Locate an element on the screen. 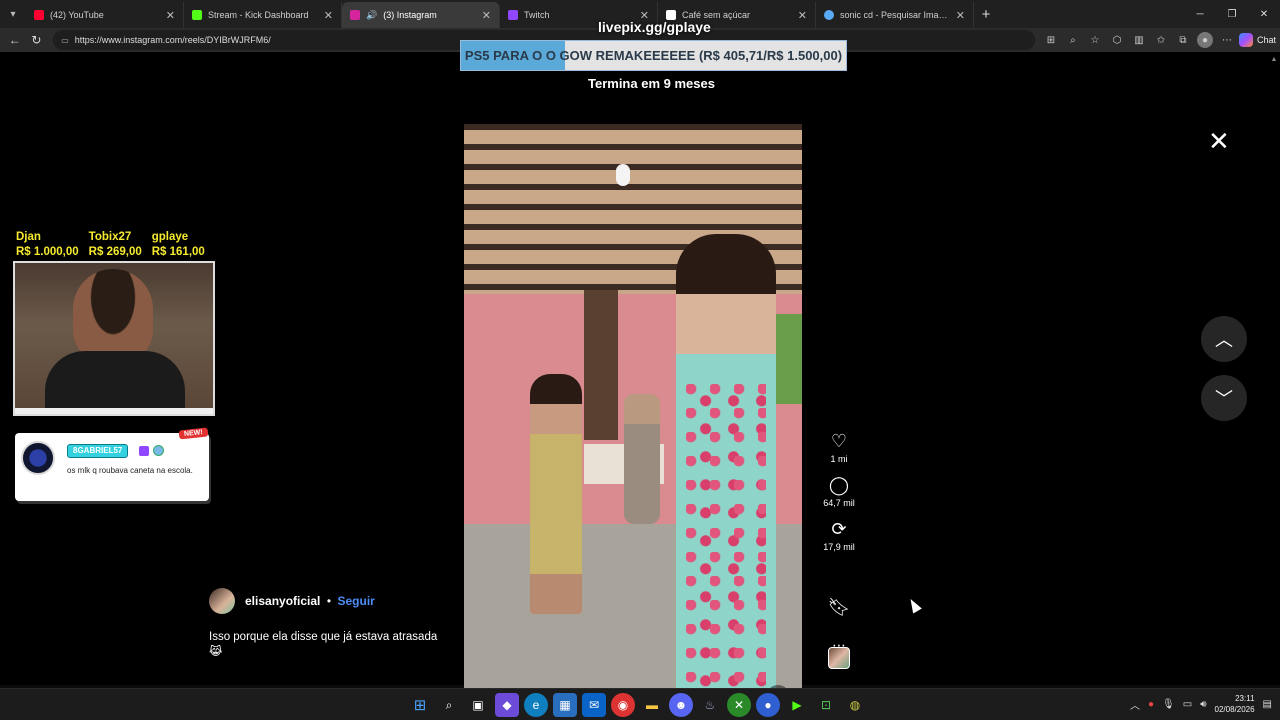 This screenshot has height=720, width=1280. tab-title: (3) Instagram is located at coordinates (410, 15).